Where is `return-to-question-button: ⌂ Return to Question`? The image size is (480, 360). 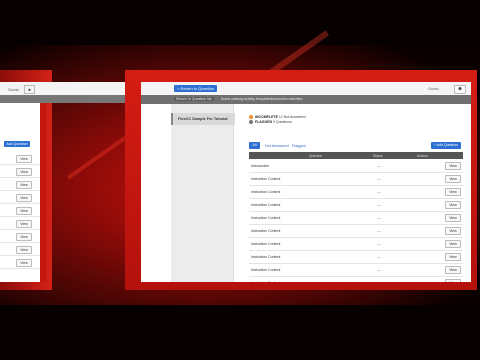 return-to-question-button: ⌂ Return to Question is located at coordinates (196, 88).